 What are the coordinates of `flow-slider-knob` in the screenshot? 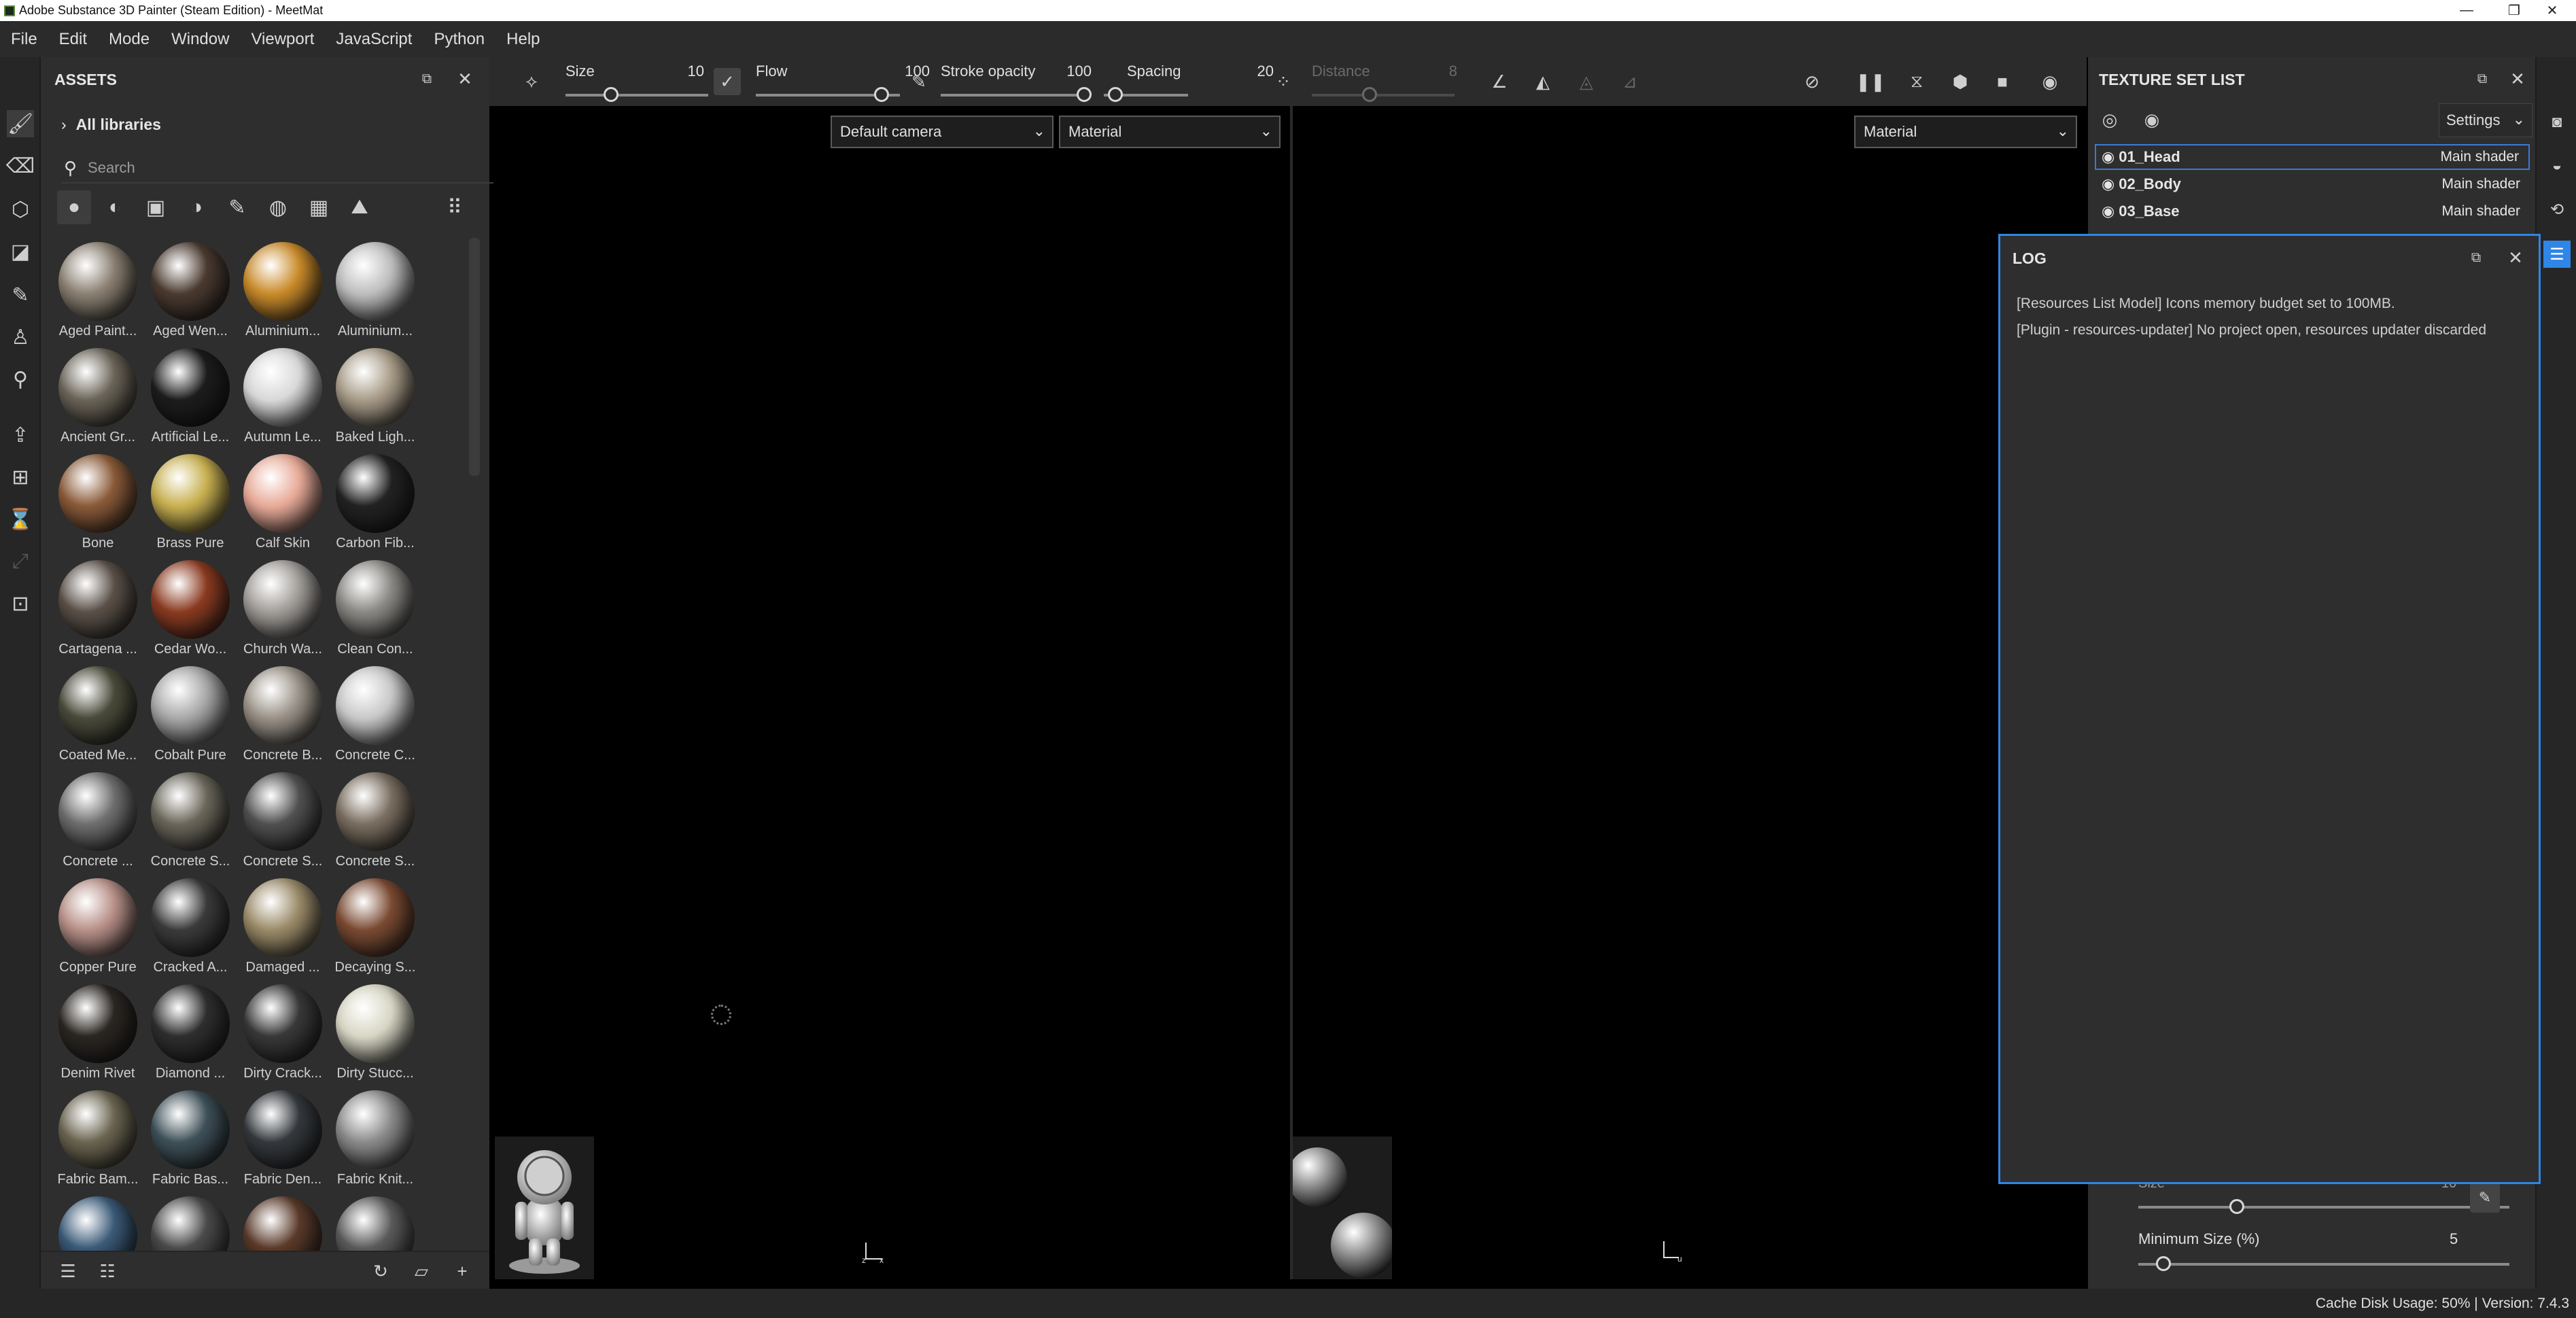 It's located at (881, 94).